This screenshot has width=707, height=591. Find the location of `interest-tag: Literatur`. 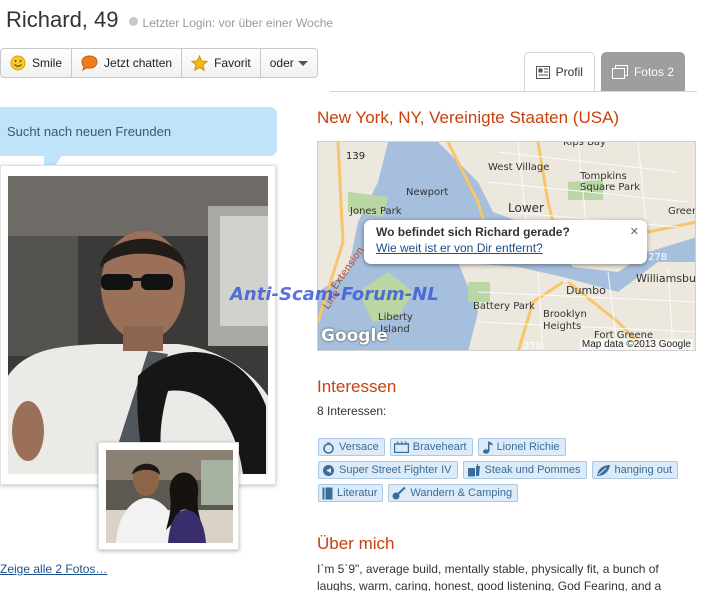

interest-tag: Literatur is located at coordinates (351, 493).